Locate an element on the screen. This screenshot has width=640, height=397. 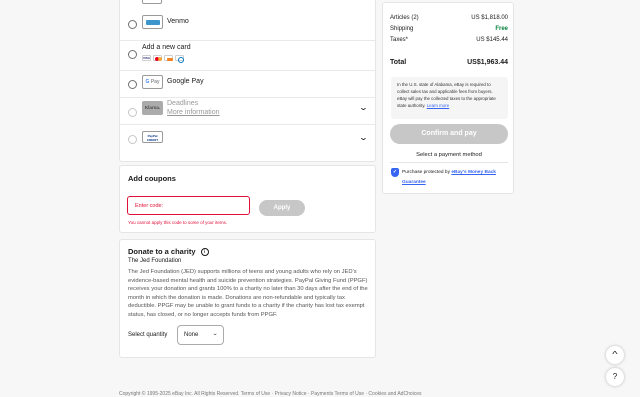
klarna-radio is located at coordinates (132, 112).